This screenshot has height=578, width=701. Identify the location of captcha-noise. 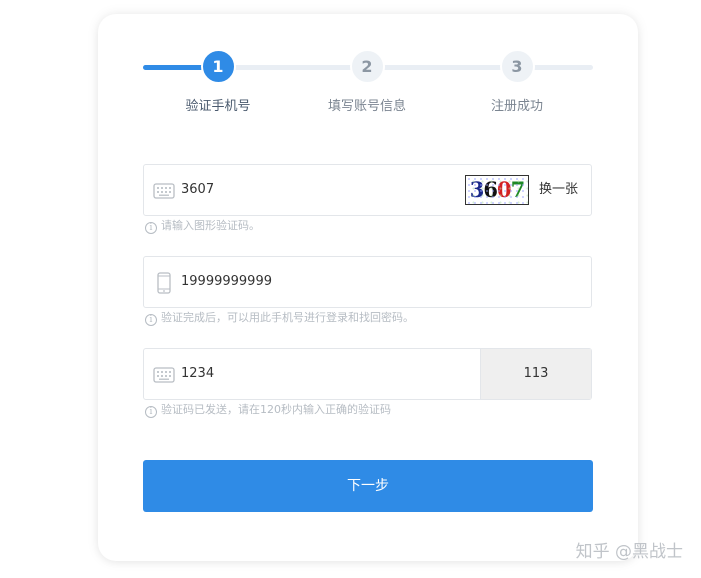
(497, 190).